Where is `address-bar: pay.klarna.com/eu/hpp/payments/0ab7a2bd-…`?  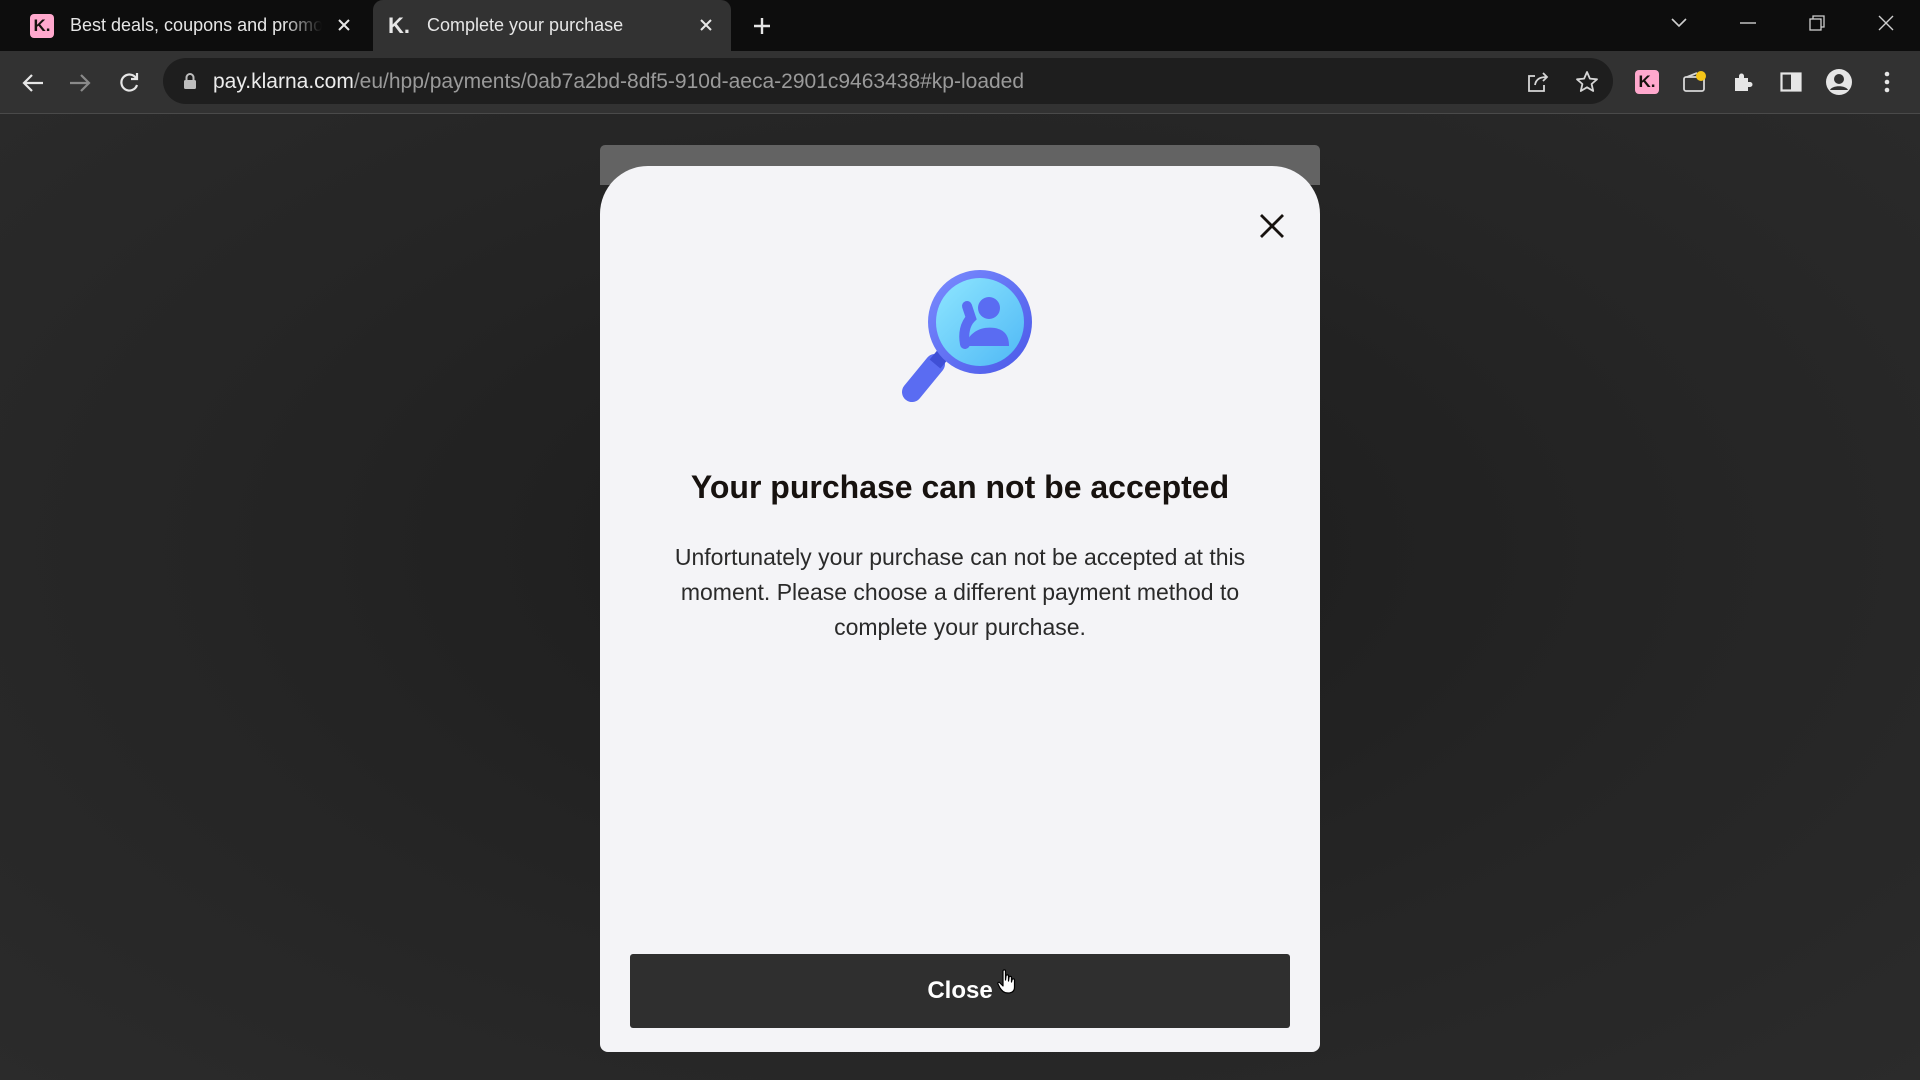
address-bar: pay.klarna.com/eu/hpp/payments/0ab7a2bd-… is located at coordinates (888, 81).